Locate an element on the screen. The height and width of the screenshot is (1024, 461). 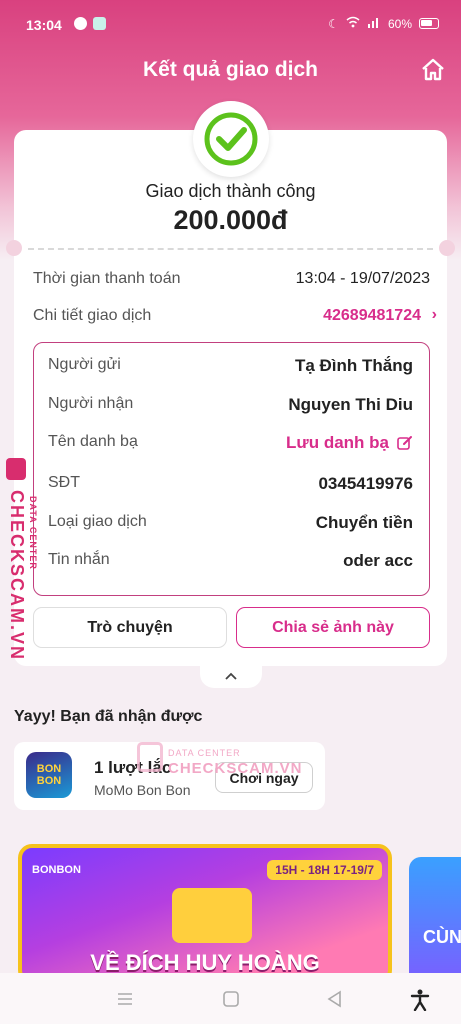
watermark-center-sub: DATA CENTER is located at coordinates (204, 753).